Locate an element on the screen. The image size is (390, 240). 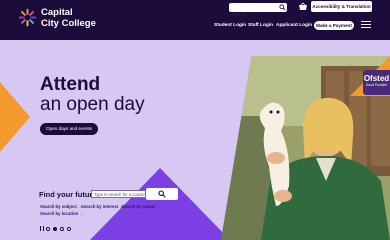
college-name: Capital City College is located at coordinates (68, 18).